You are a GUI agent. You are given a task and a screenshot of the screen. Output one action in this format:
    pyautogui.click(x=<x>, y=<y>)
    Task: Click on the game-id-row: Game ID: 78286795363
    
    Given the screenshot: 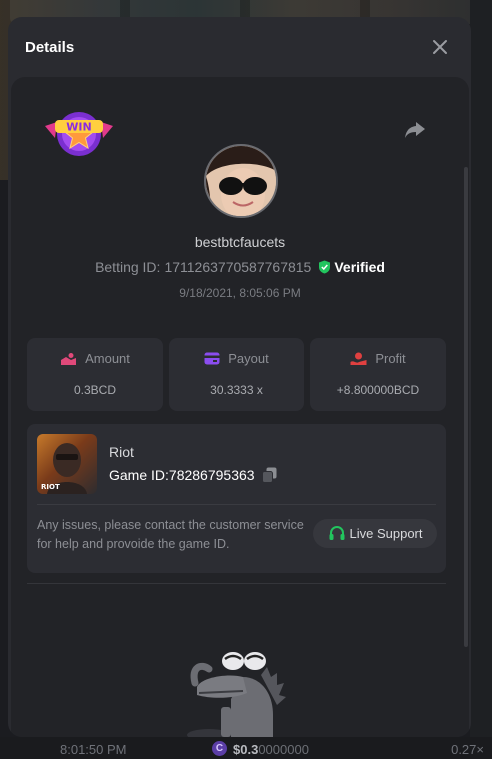 What is the action you would take?
    pyautogui.click(x=193, y=475)
    